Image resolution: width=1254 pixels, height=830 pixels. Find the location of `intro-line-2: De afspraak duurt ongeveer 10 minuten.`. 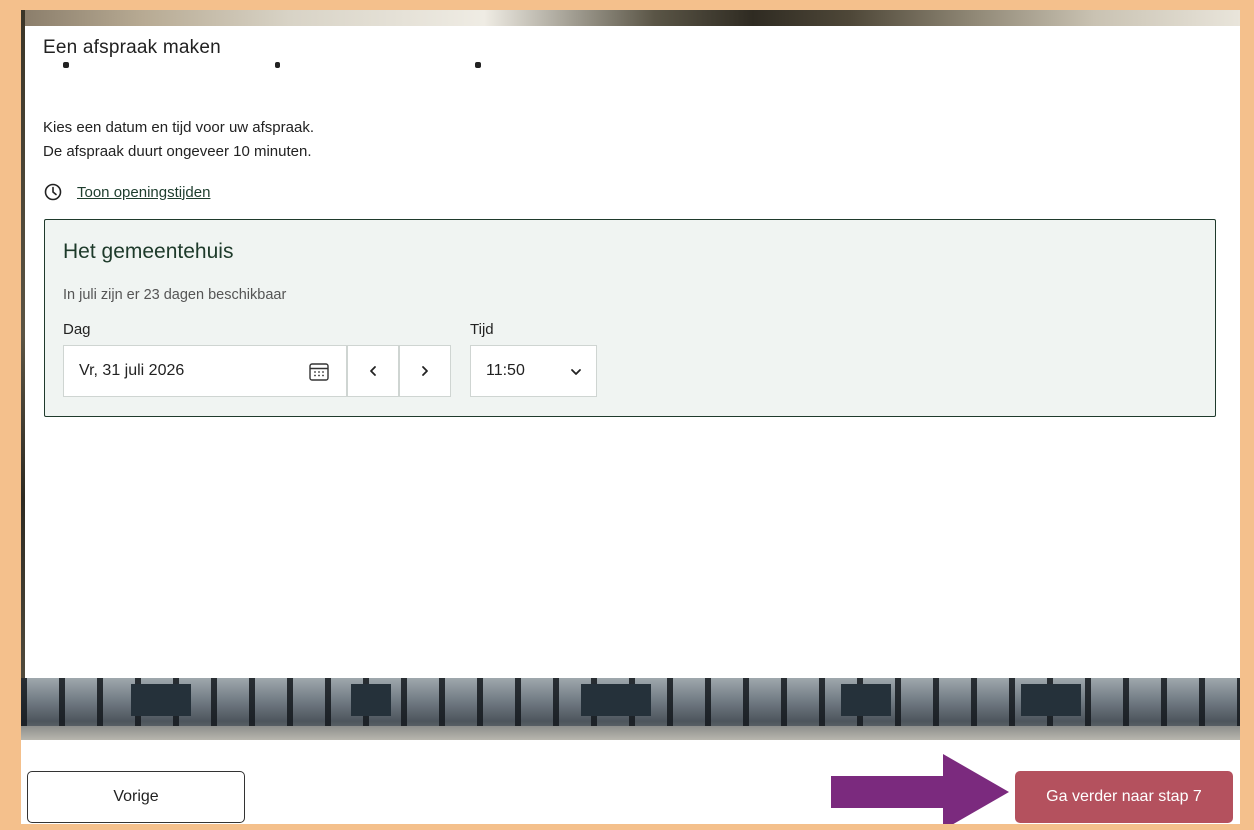

intro-line-2: De afspraak duurt ongeveer 10 minuten. is located at coordinates (177, 151).